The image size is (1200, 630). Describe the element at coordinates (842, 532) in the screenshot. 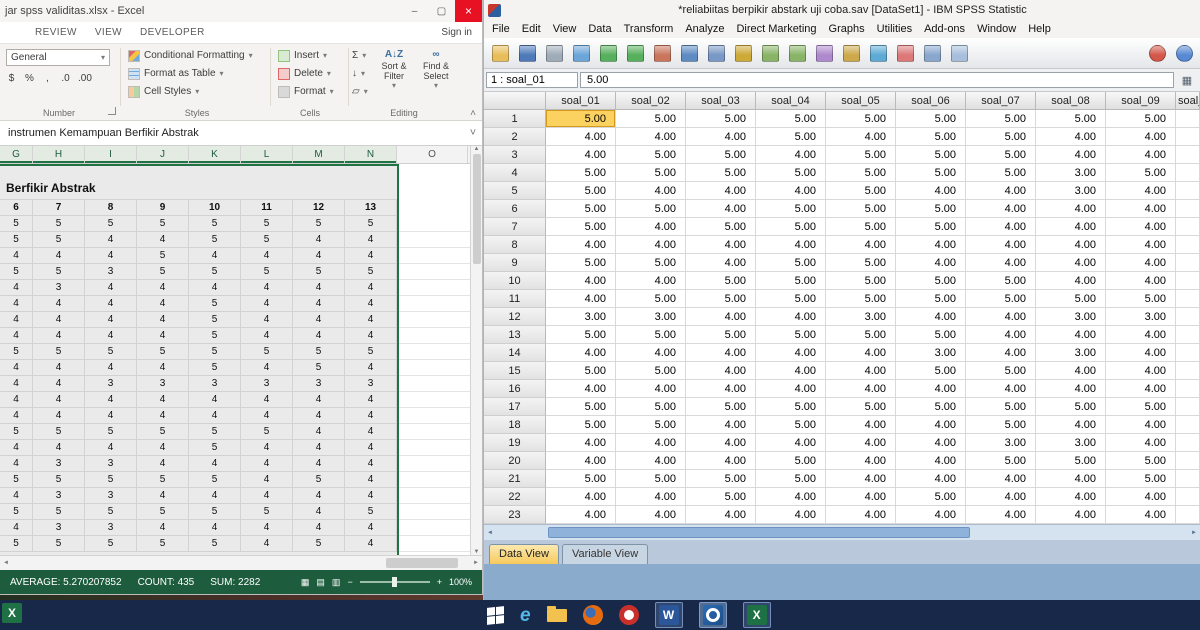

I see `spss-horizontal-scrollbar: ◄ ►` at that location.